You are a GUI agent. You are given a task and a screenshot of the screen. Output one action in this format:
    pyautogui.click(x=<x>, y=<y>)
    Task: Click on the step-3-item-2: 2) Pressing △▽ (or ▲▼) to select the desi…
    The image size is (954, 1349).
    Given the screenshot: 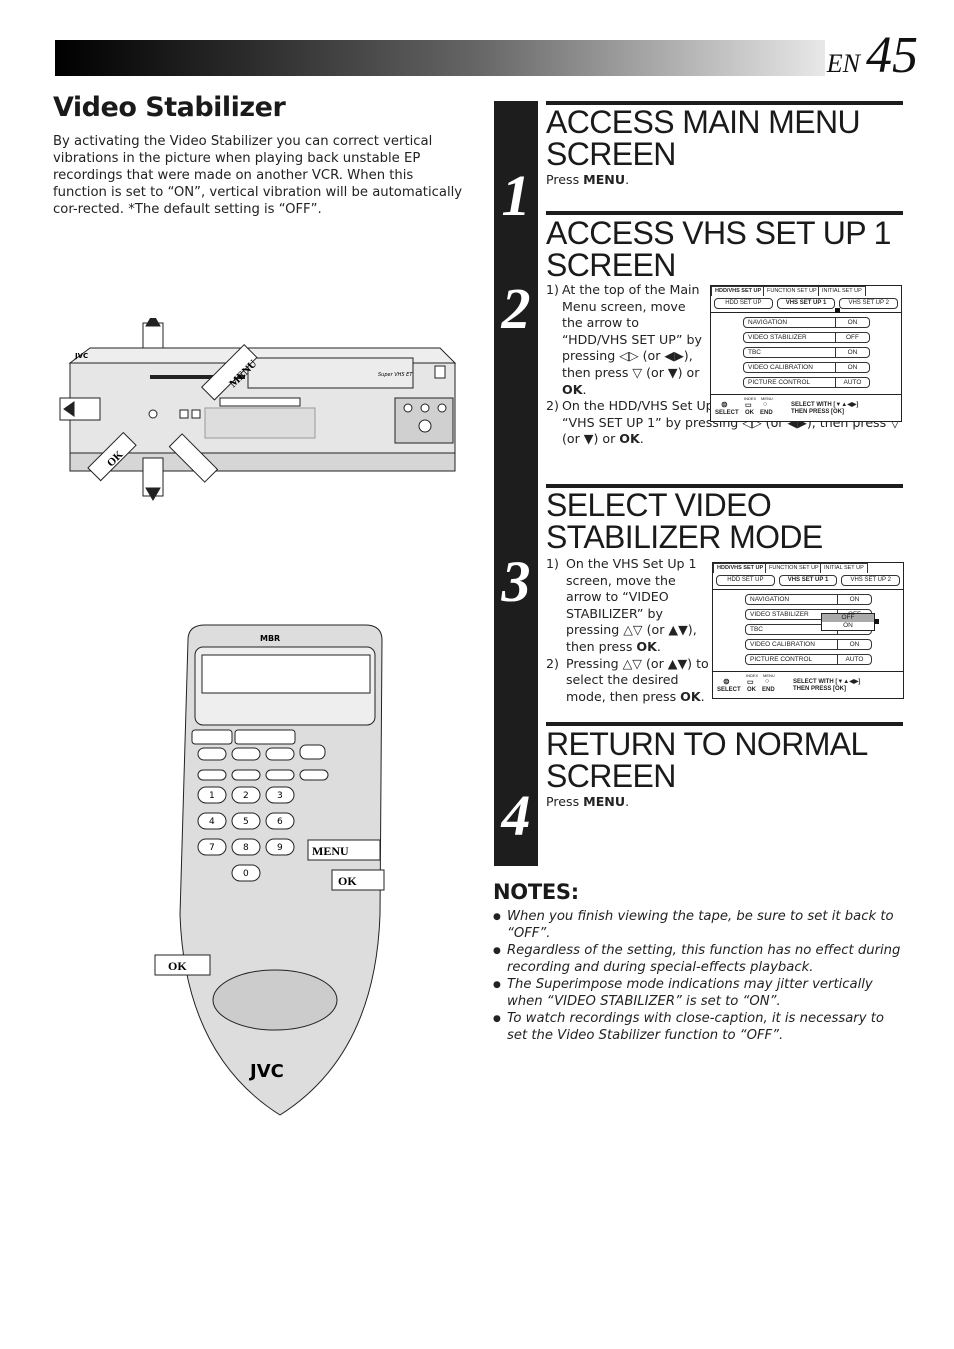 What is the action you would take?
    pyautogui.click(x=627, y=679)
    